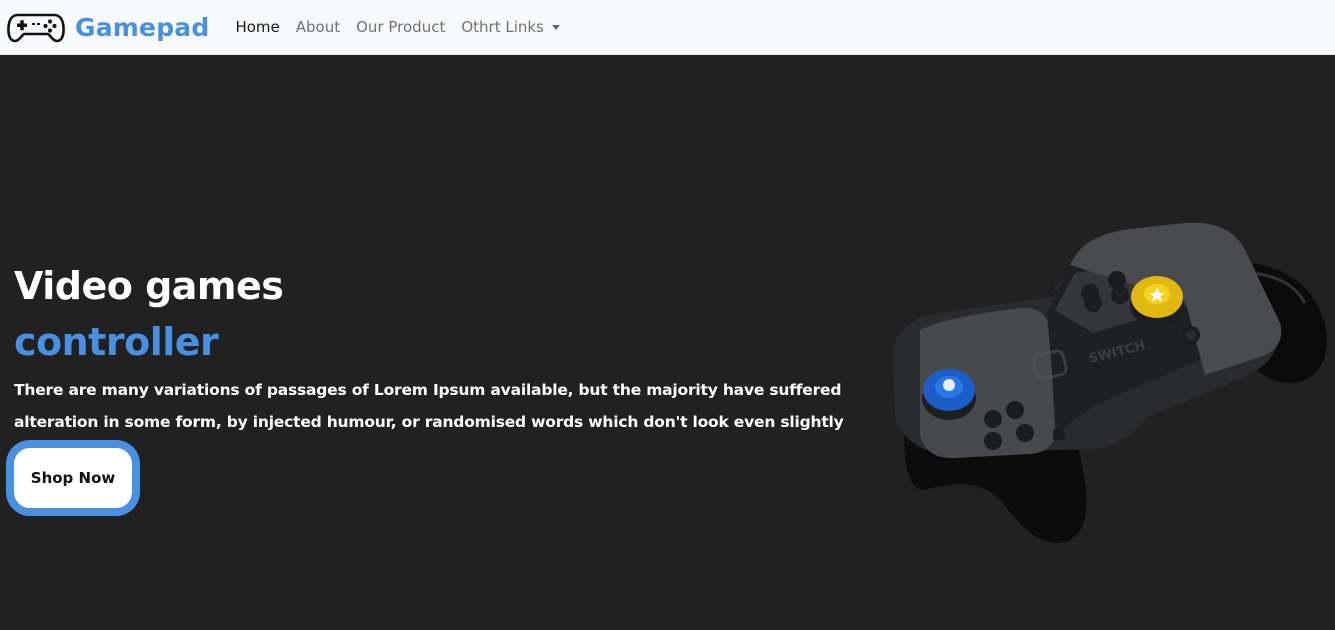  I want to click on chevron-down-icon, so click(555, 27).